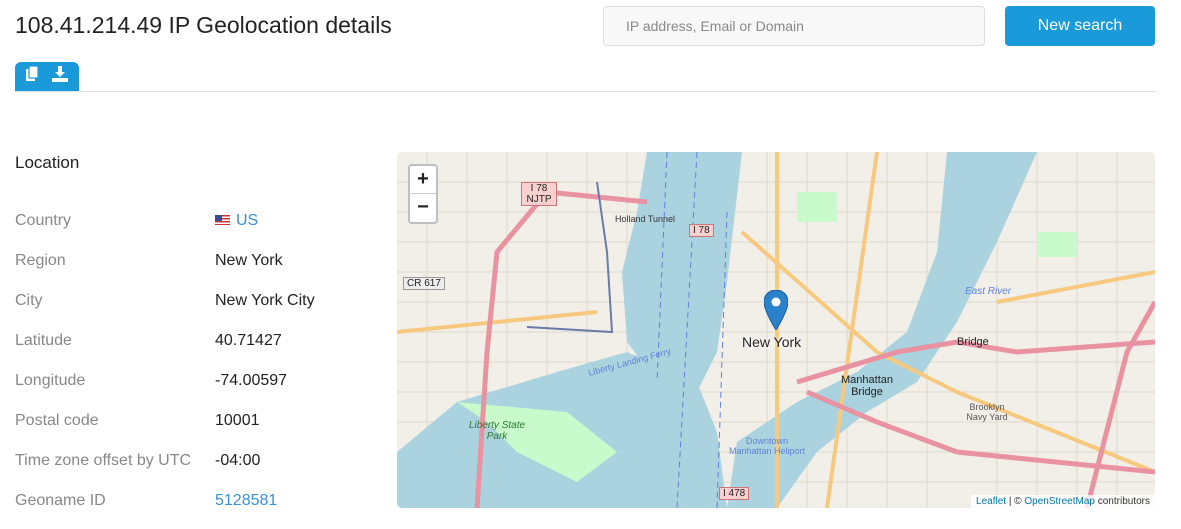 The image size is (1181, 529). I want to click on label: Time zone offset by UTC, so click(103, 460).